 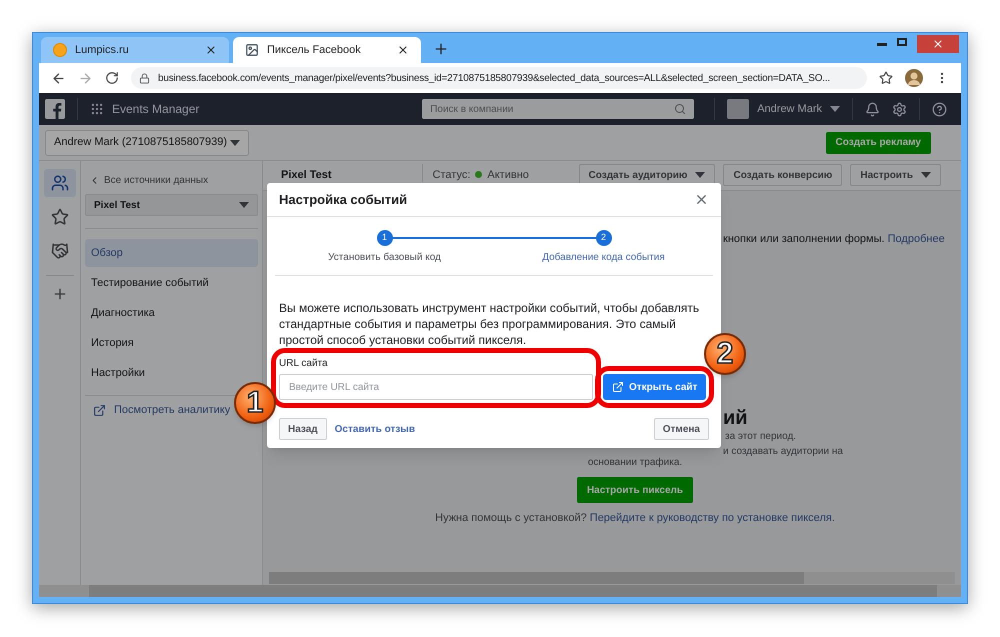 I want to click on cancel-button: Отмена, so click(x=681, y=429).